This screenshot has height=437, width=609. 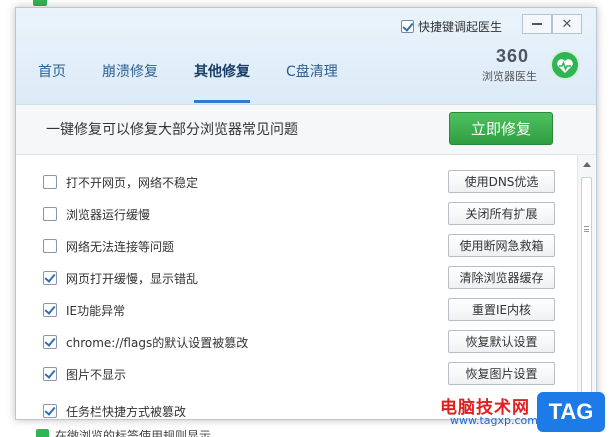 What do you see at coordinates (537, 24) in the screenshot?
I see `minimize-button` at bounding box center [537, 24].